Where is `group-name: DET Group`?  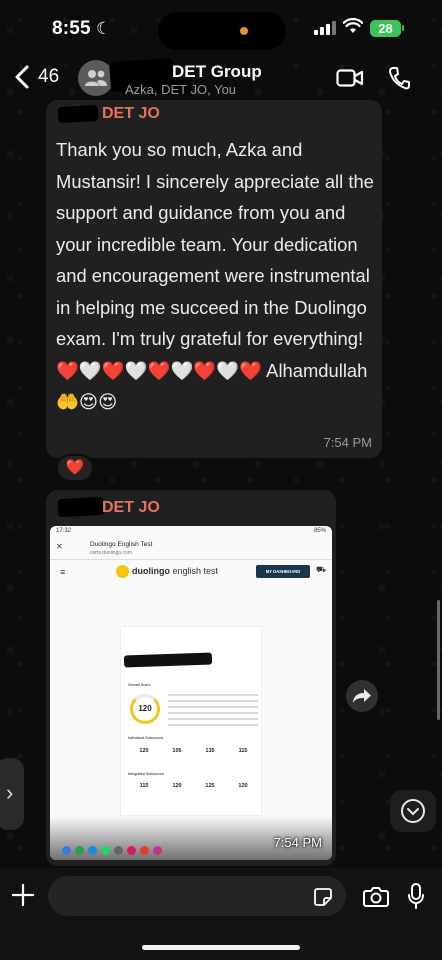 group-name: DET Group is located at coordinates (217, 72).